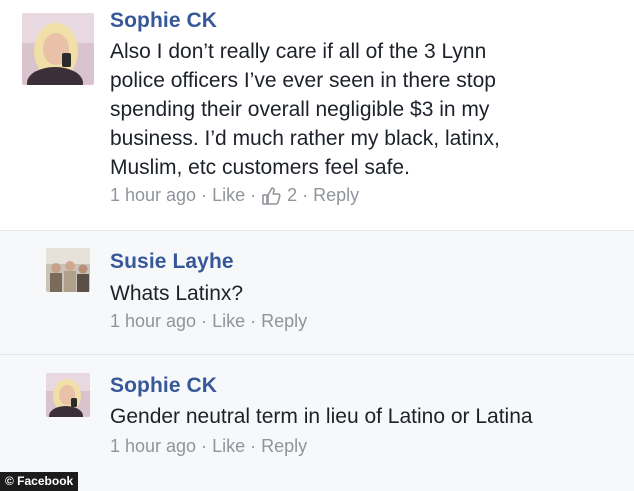  I want to click on watermark: © Facebook, so click(39, 481).